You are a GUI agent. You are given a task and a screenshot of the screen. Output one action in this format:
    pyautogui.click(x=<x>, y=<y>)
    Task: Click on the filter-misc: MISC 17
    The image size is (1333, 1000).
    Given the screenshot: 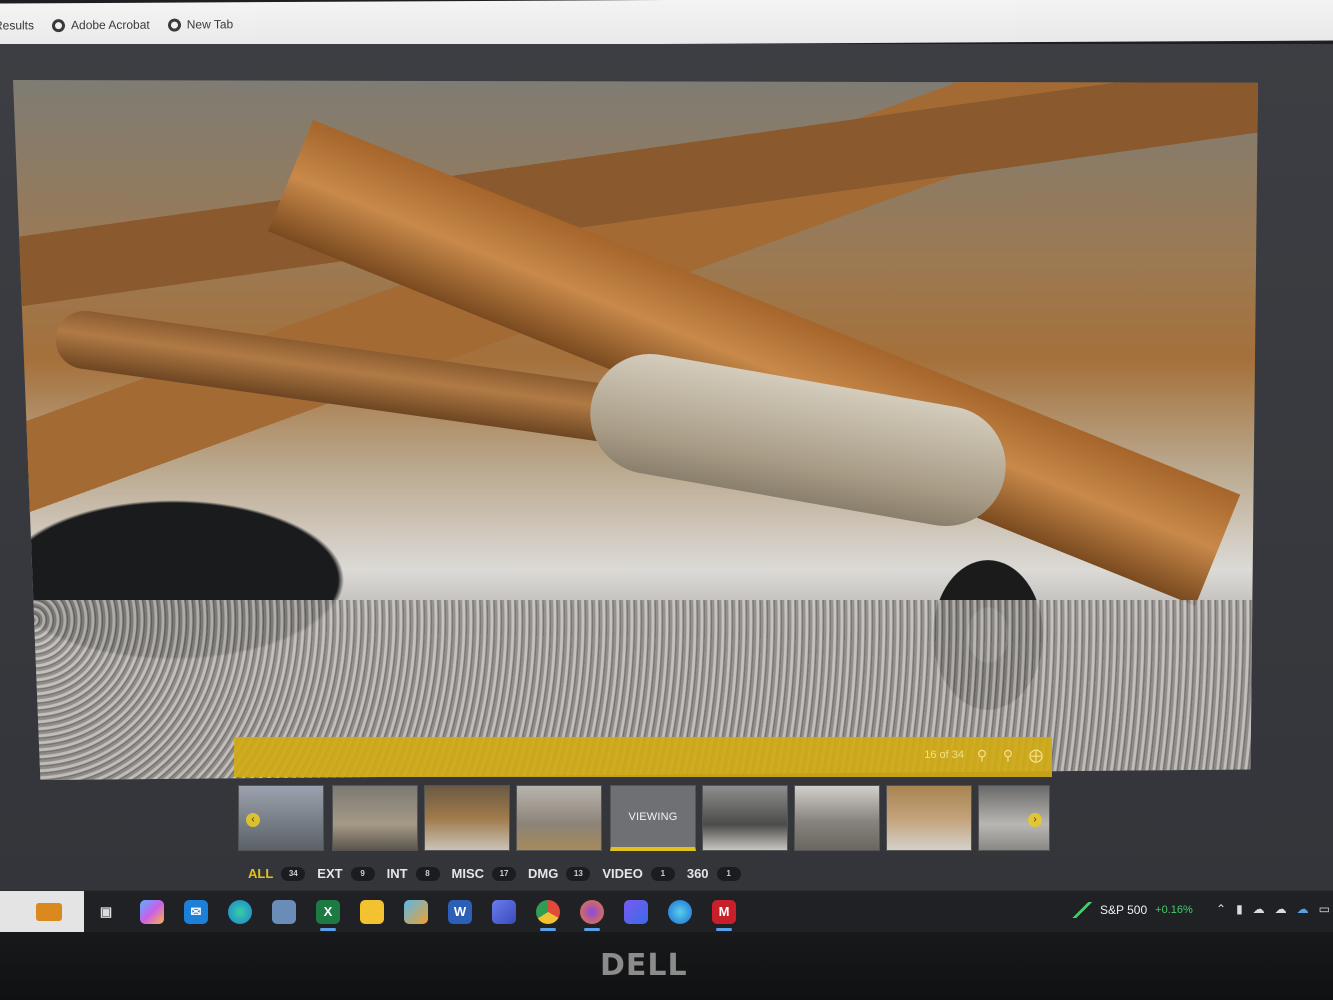 What is the action you would take?
    pyautogui.click(x=484, y=873)
    